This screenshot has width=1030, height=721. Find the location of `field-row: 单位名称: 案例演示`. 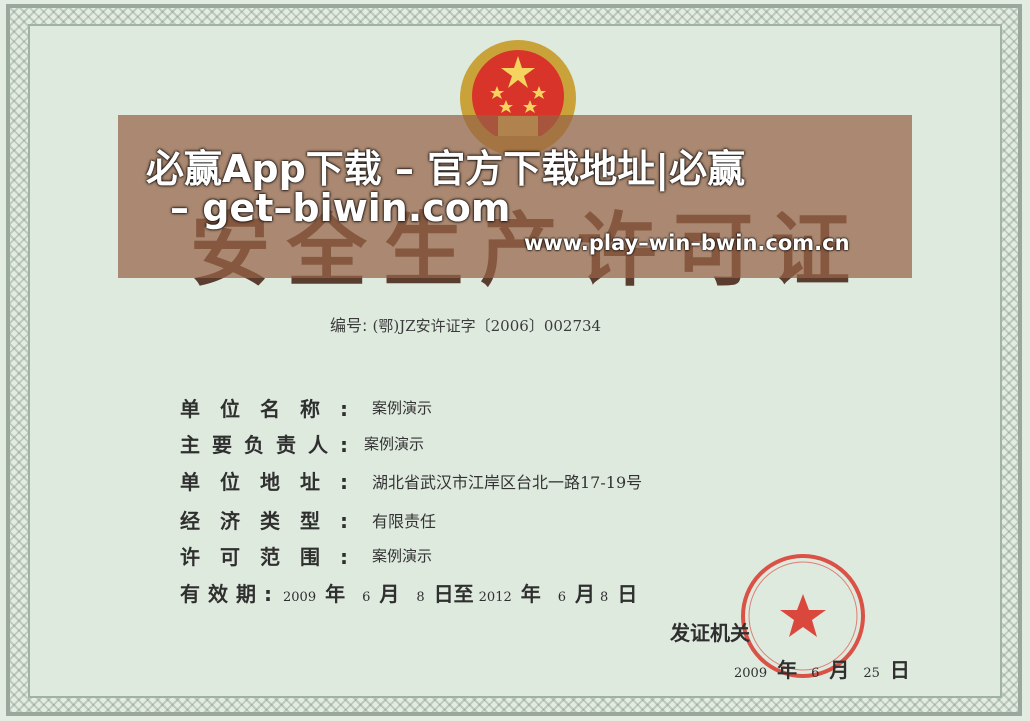

field-row: 单位名称: 案例演示 is located at coordinates (306, 407).